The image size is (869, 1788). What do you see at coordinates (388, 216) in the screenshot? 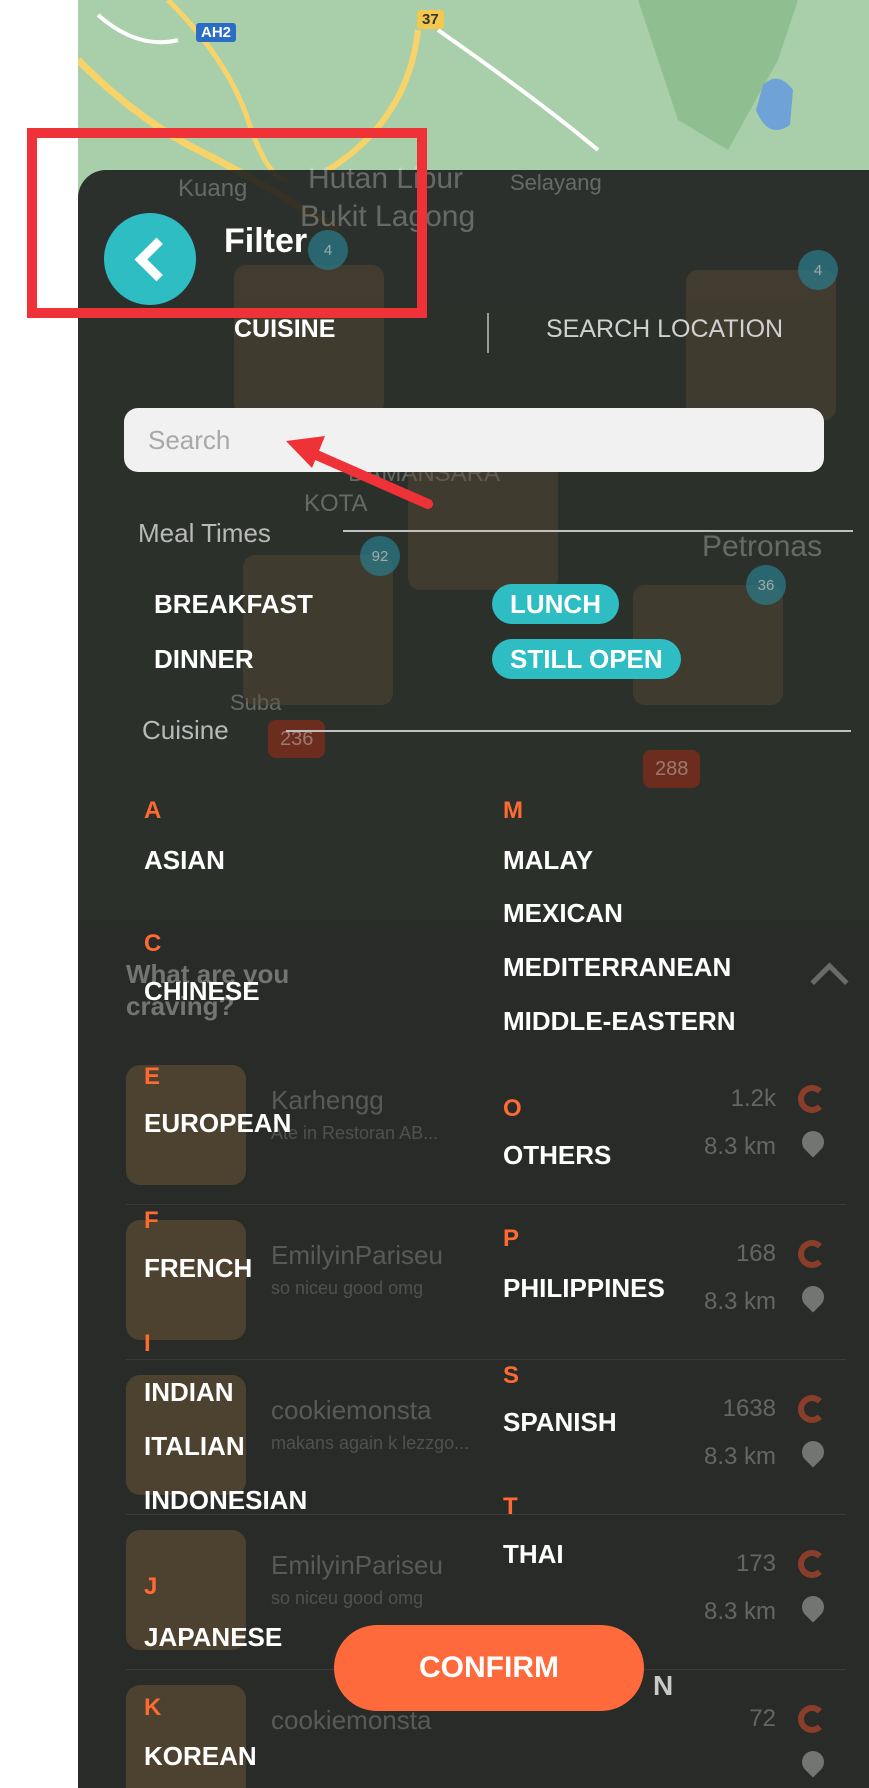
I see `map-label: Bukit Lagong` at bounding box center [388, 216].